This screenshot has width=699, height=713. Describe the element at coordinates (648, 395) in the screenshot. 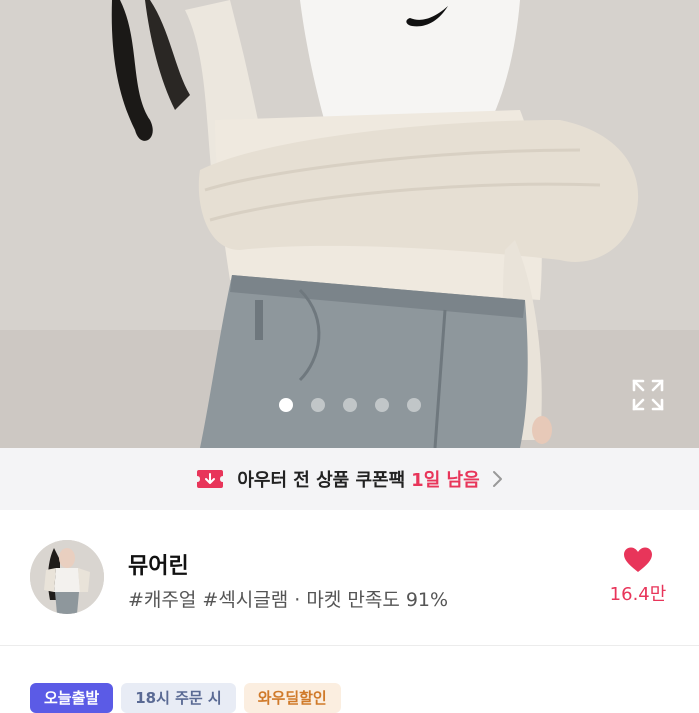

I see `expand-icon` at that location.